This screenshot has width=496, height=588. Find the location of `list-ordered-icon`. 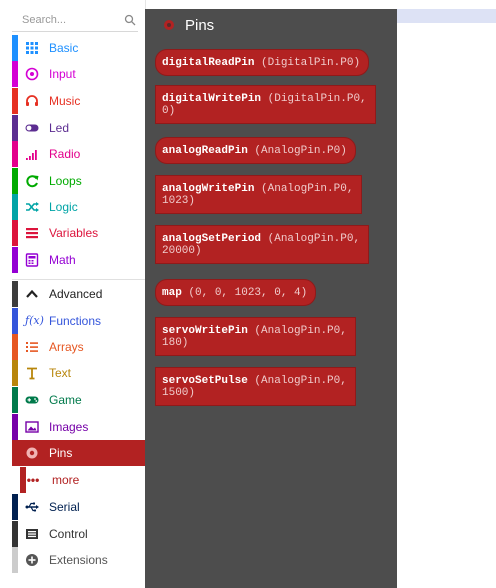

list-ordered-icon is located at coordinates (32, 347).